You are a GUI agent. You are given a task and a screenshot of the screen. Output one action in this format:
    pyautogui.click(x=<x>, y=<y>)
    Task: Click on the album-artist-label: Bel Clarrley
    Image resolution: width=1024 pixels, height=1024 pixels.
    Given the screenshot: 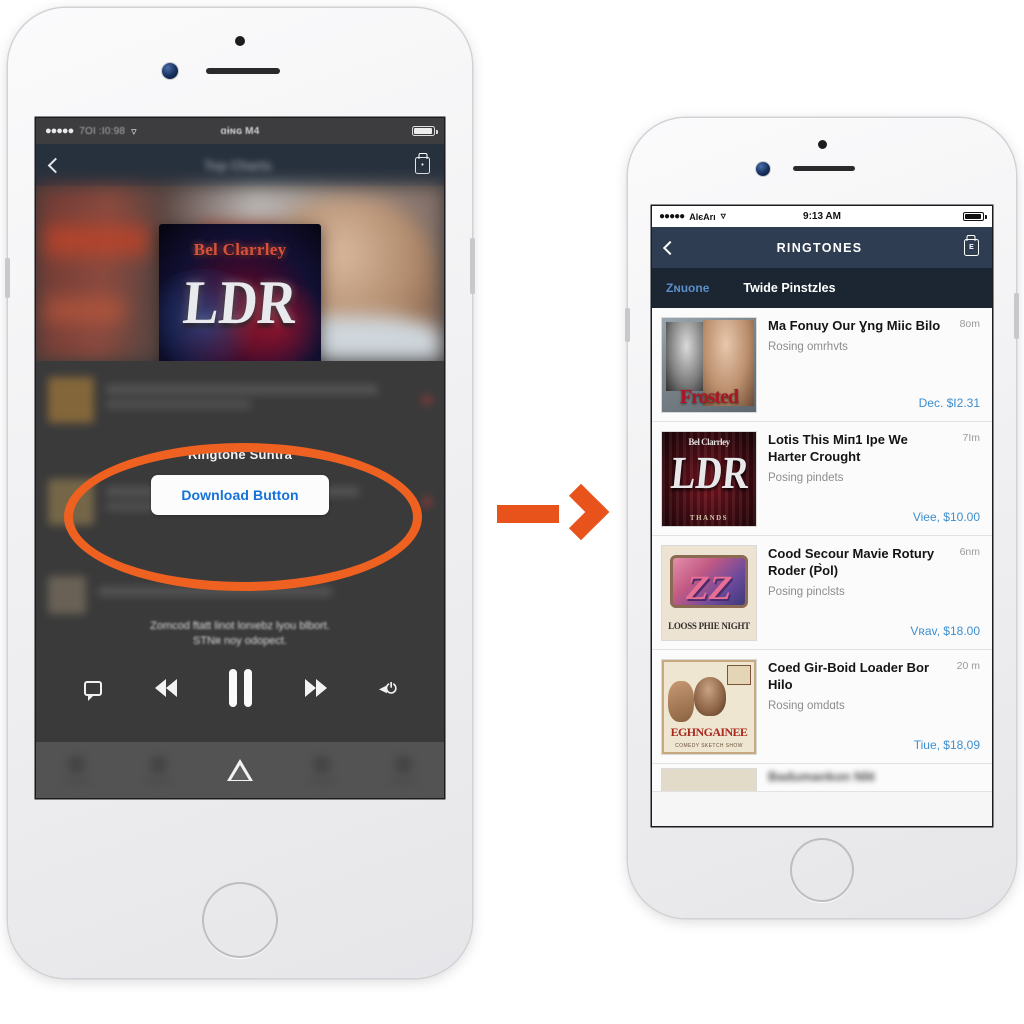 What is the action you would take?
    pyautogui.click(x=240, y=249)
    